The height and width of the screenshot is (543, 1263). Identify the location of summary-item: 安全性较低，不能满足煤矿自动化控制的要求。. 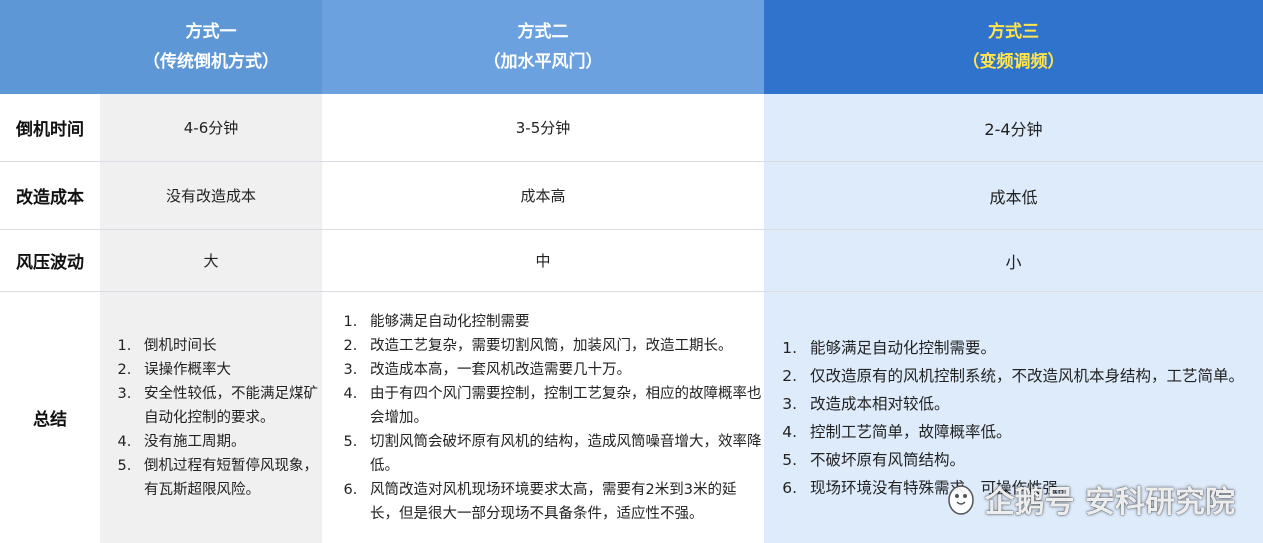
(229, 406).